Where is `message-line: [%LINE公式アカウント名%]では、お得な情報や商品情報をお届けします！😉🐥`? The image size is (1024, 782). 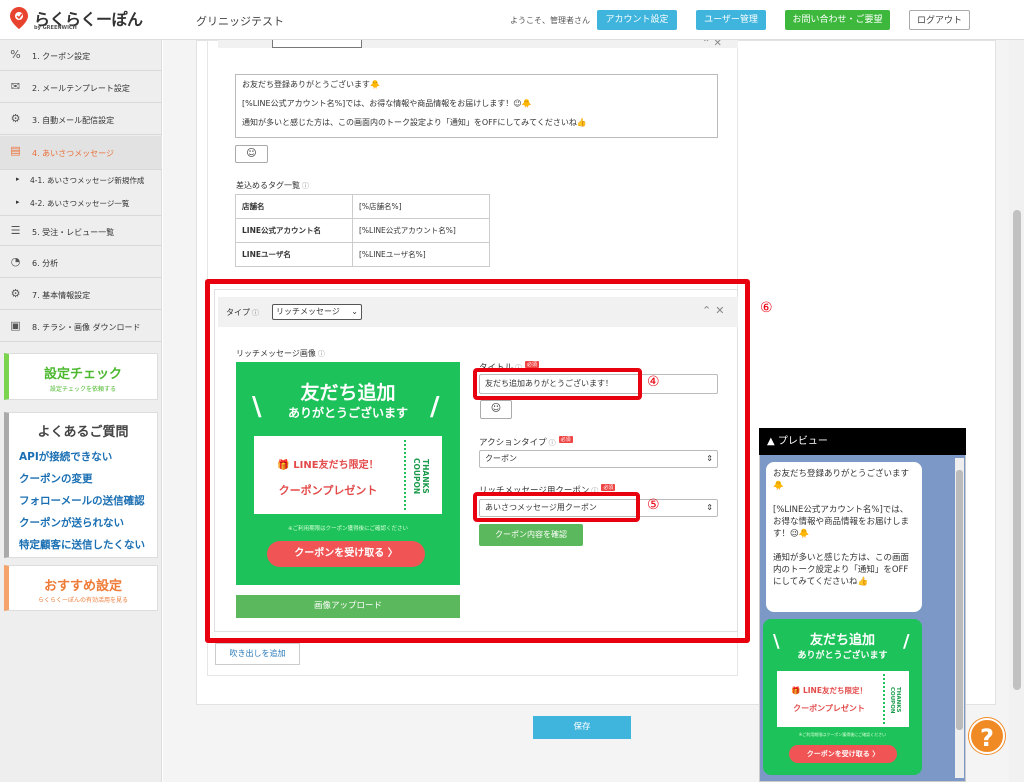 message-line: [%LINE公式アカウント名%]では、お得な情報や商品情報をお届けします！😉🐥 is located at coordinates (387, 103).